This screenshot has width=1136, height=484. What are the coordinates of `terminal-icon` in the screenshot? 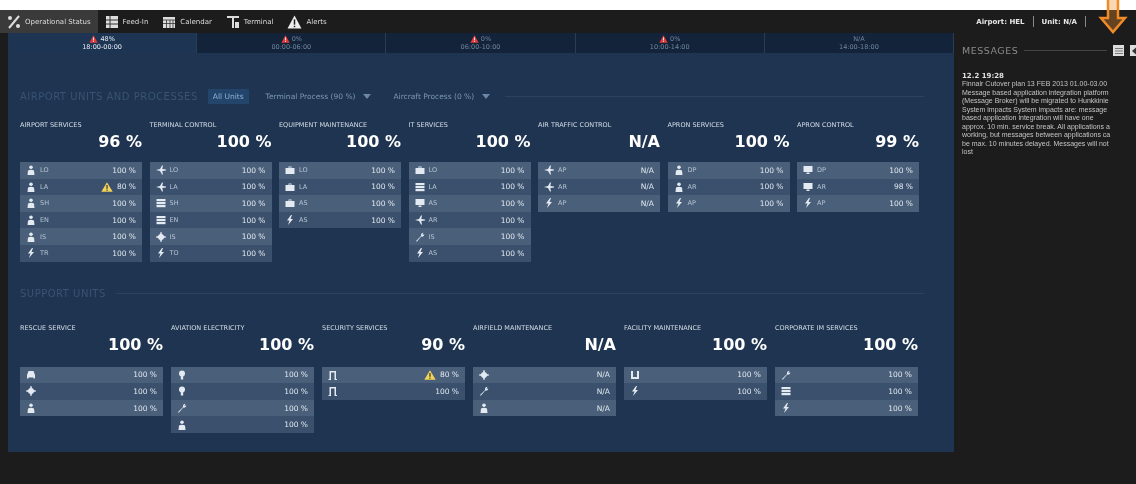 It's located at (232, 21).